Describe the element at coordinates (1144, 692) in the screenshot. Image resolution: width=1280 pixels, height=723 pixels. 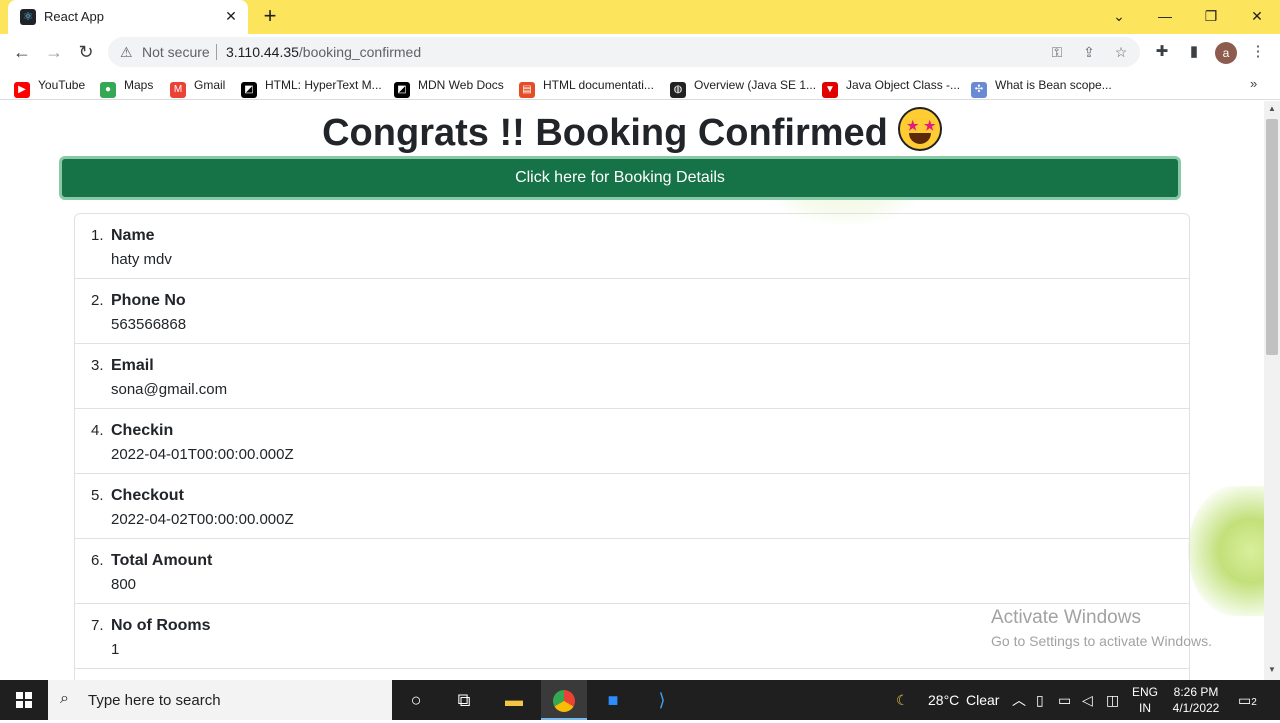
I see `language-code: ENG` at that location.